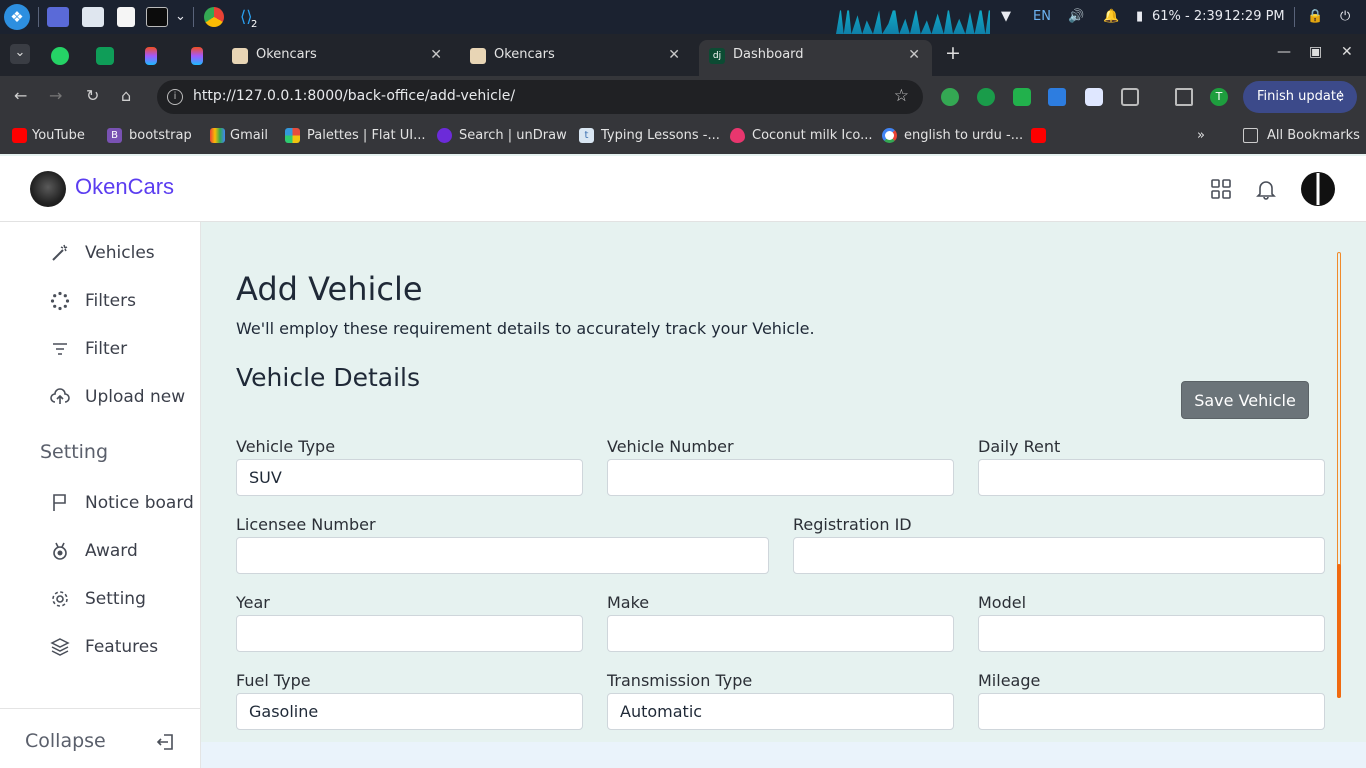 Image resolution: width=1366 pixels, height=768 pixels. Describe the element at coordinates (409, 633) in the screenshot. I see `year-field` at that location.